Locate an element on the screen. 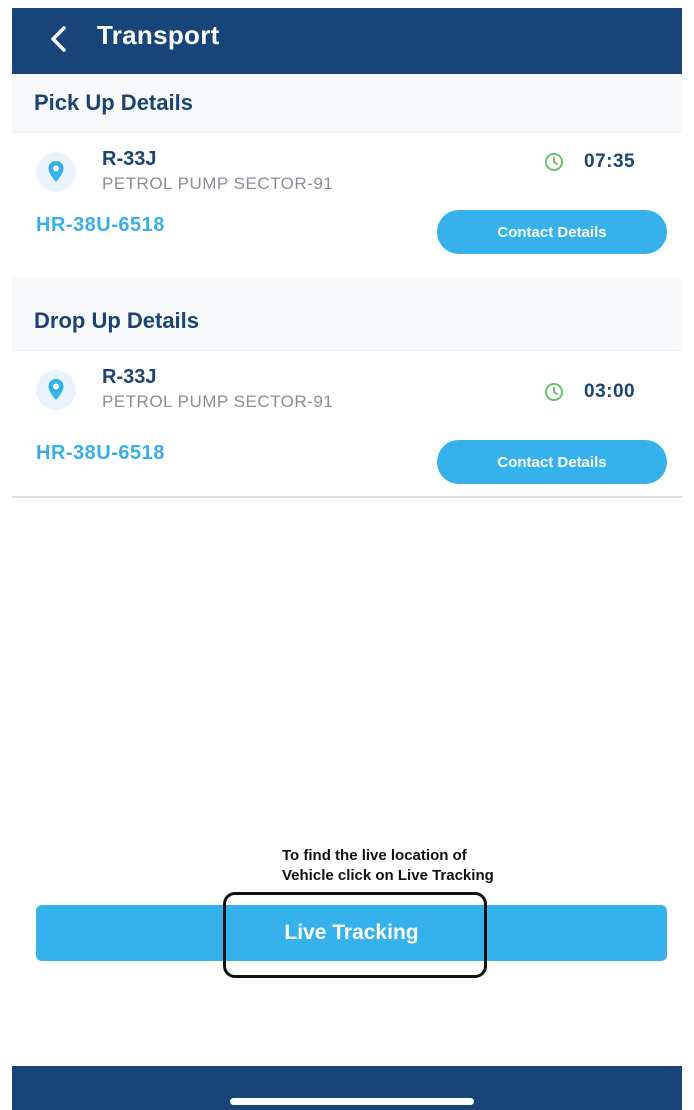  pickup-vehicle-number: HR-38U-6518 is located at coordinates (100, 225).